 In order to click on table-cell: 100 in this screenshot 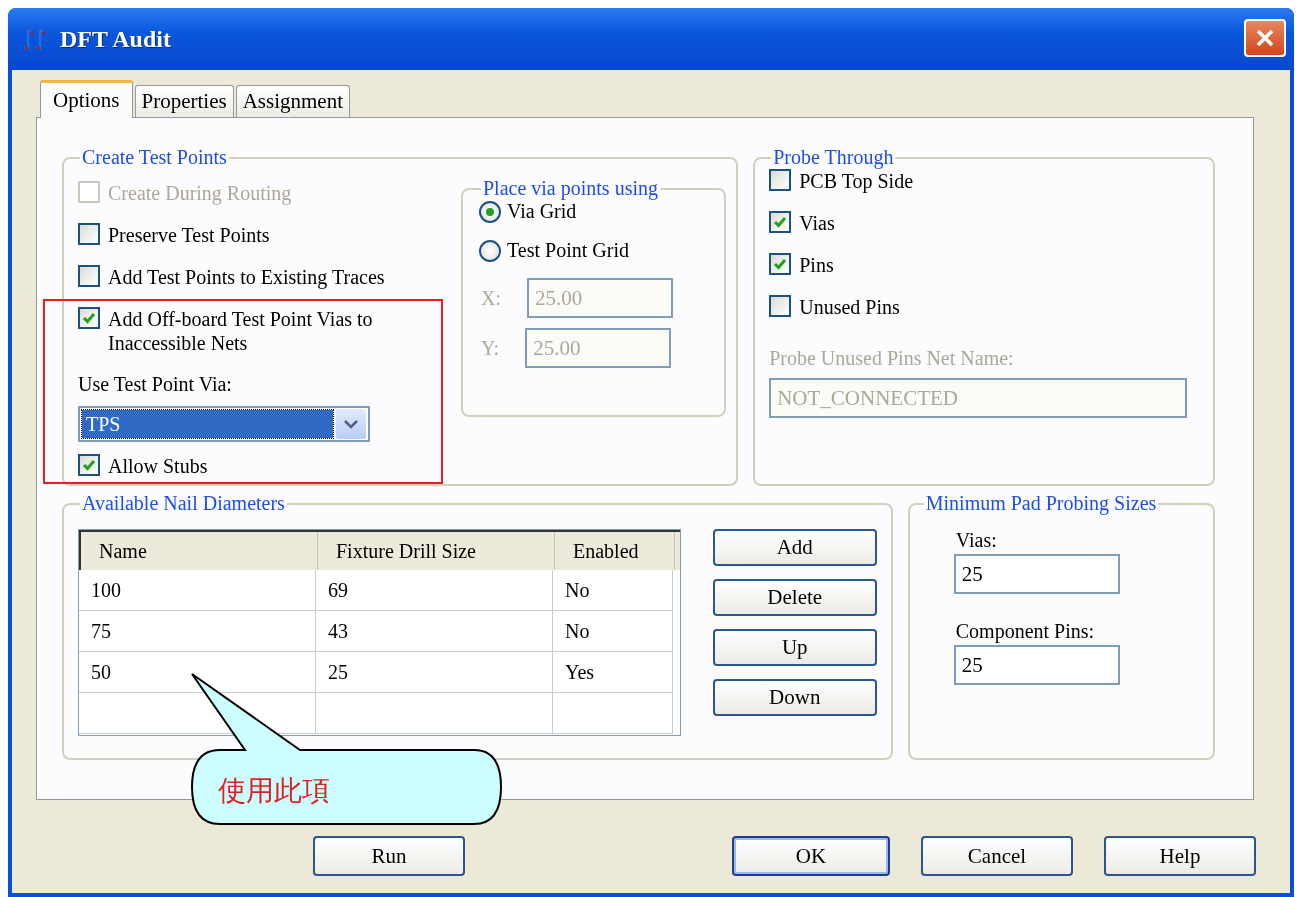, I will do `click(197, 590)`.